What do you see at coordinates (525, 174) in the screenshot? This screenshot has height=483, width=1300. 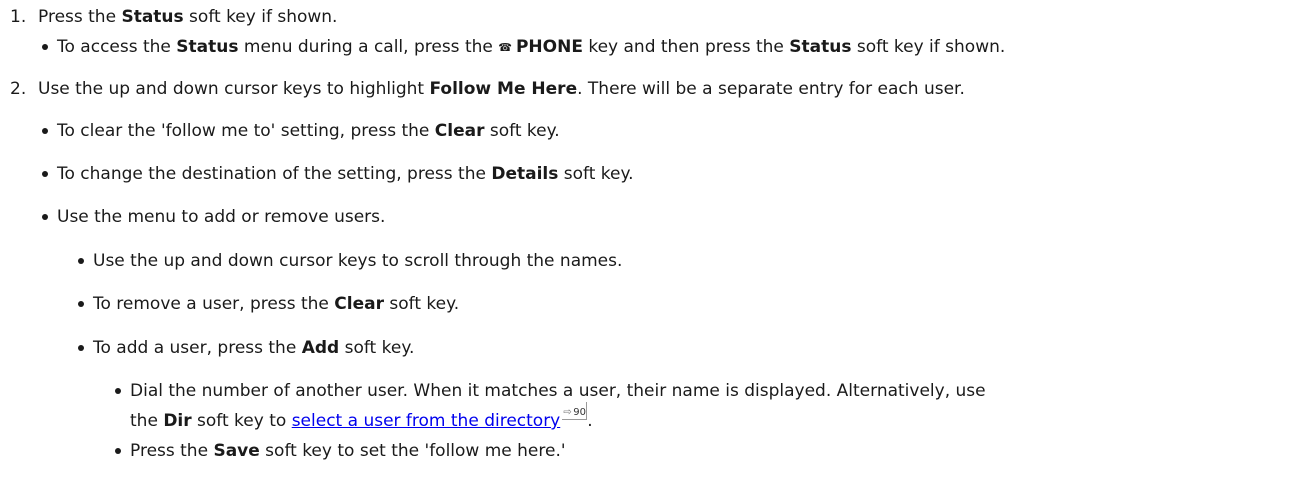 I see `key-name: Details` at bounding box center [525, 174].